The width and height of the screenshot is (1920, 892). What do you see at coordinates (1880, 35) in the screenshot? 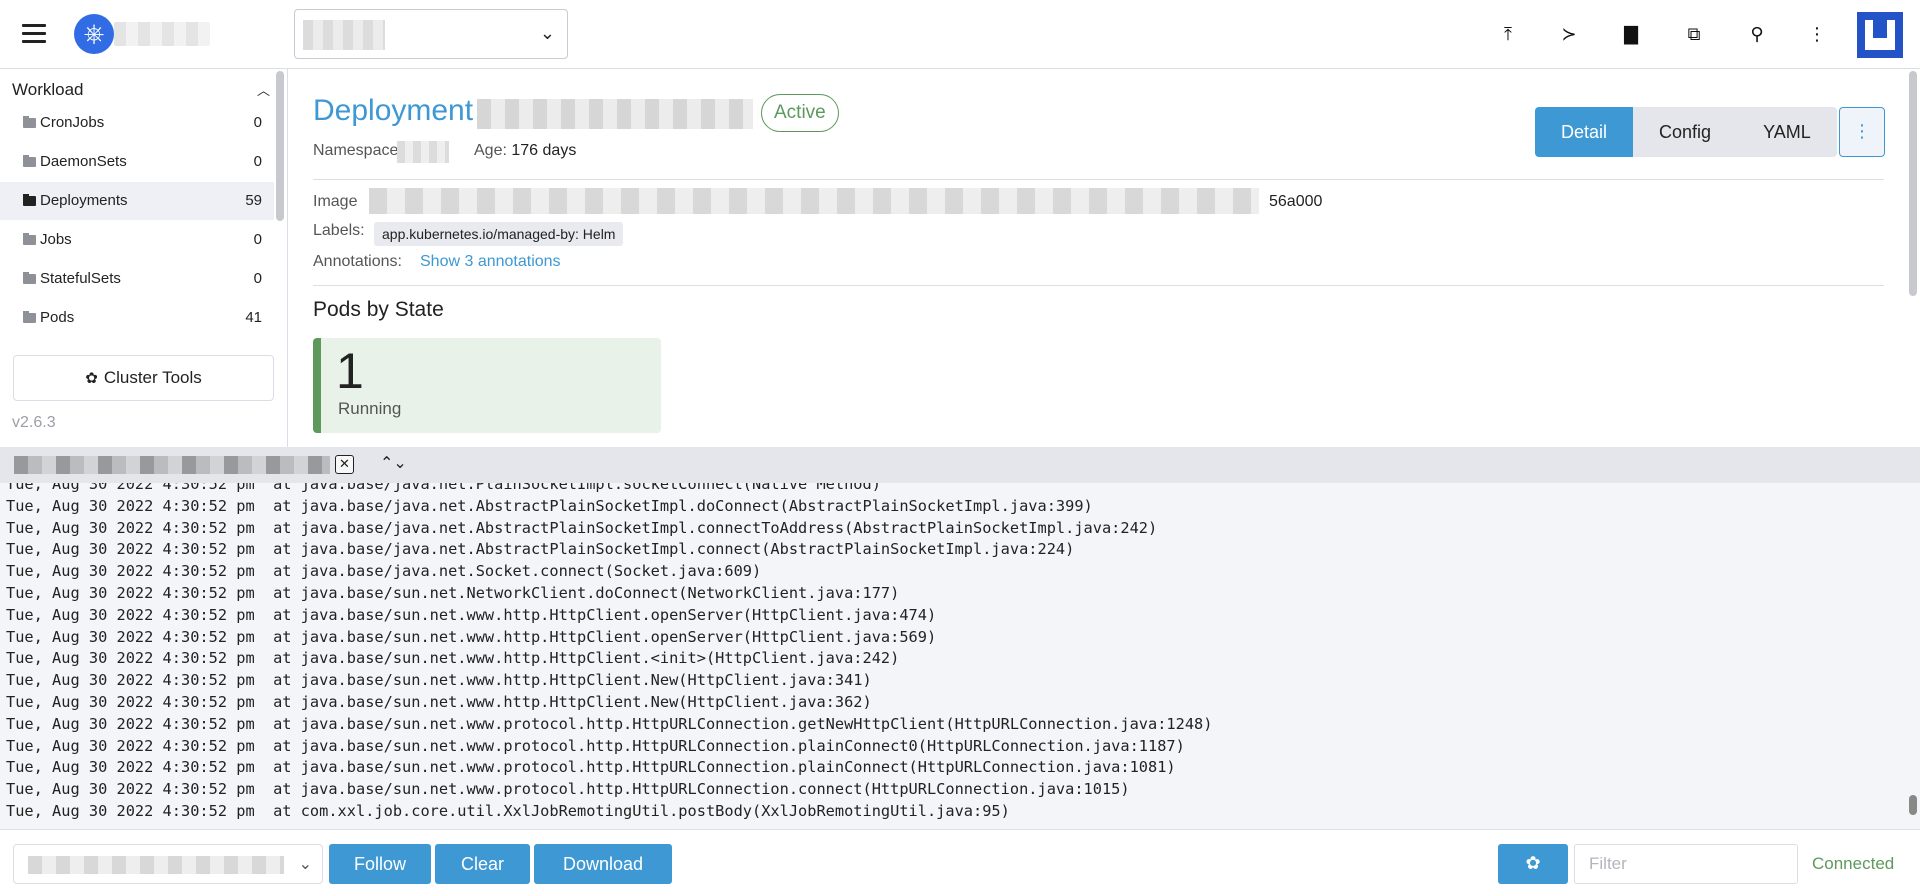
I see `user-avatar` at bounding box center [1880, 35].